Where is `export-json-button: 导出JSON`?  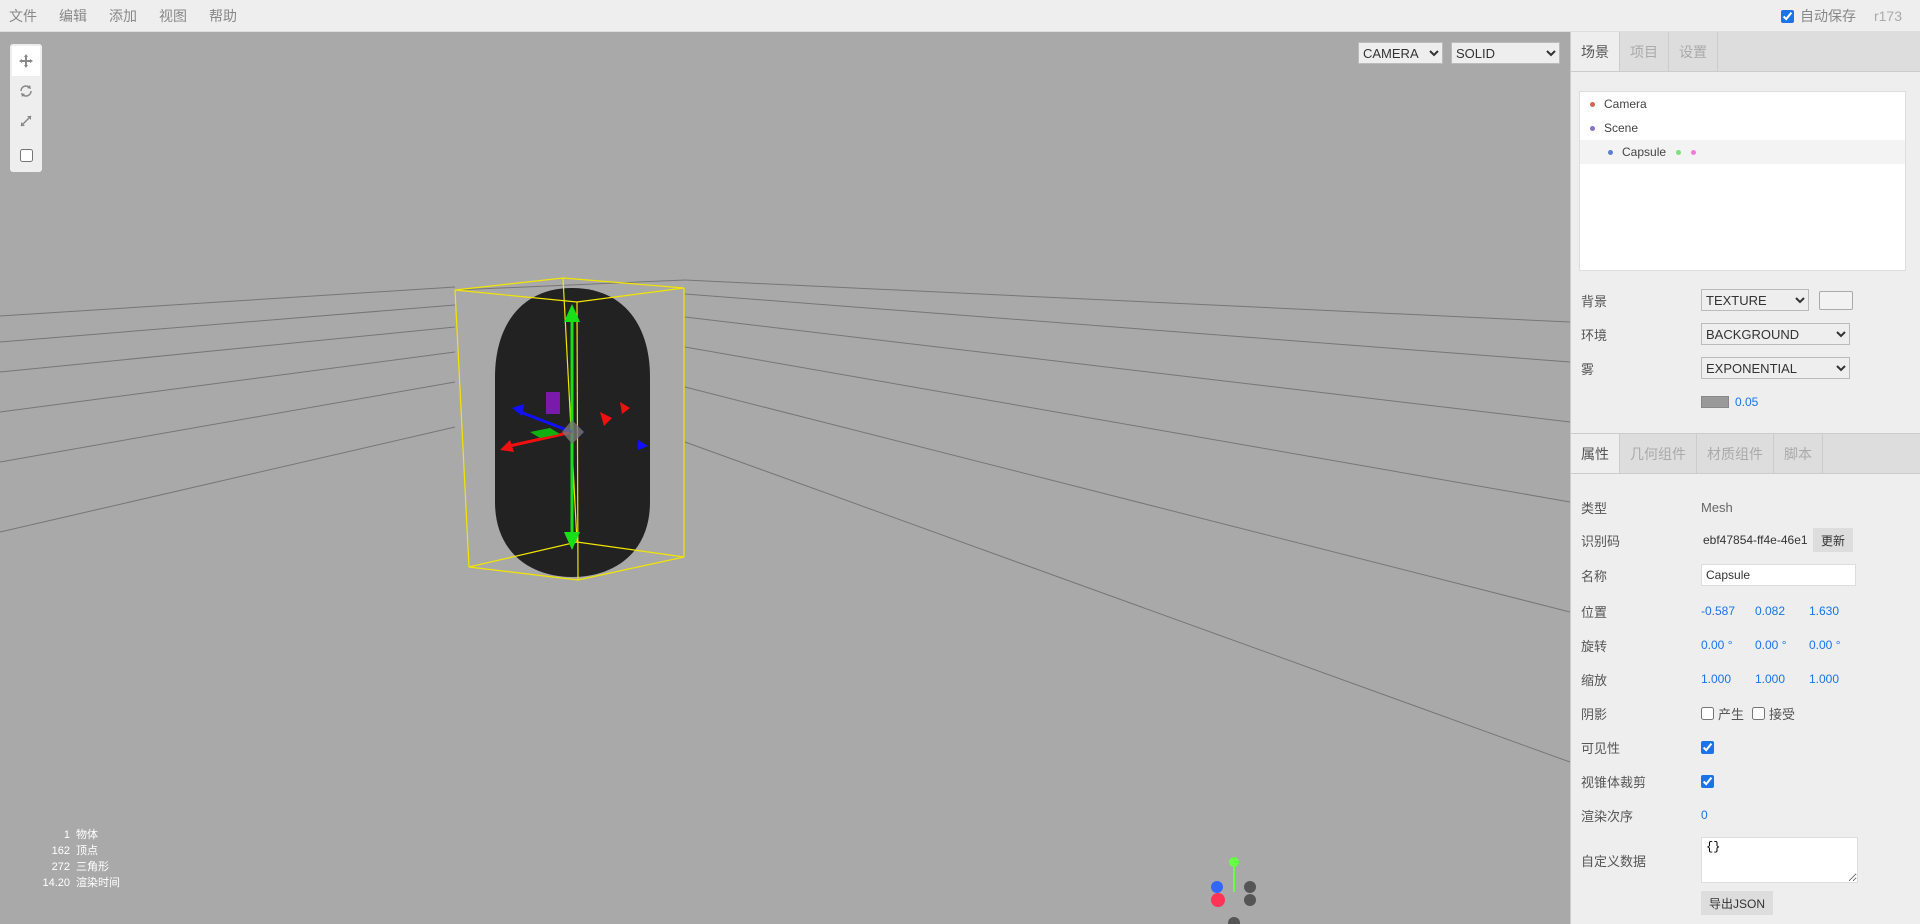
export-json-button: 导出JSON is located at coordinates (1737, 903).